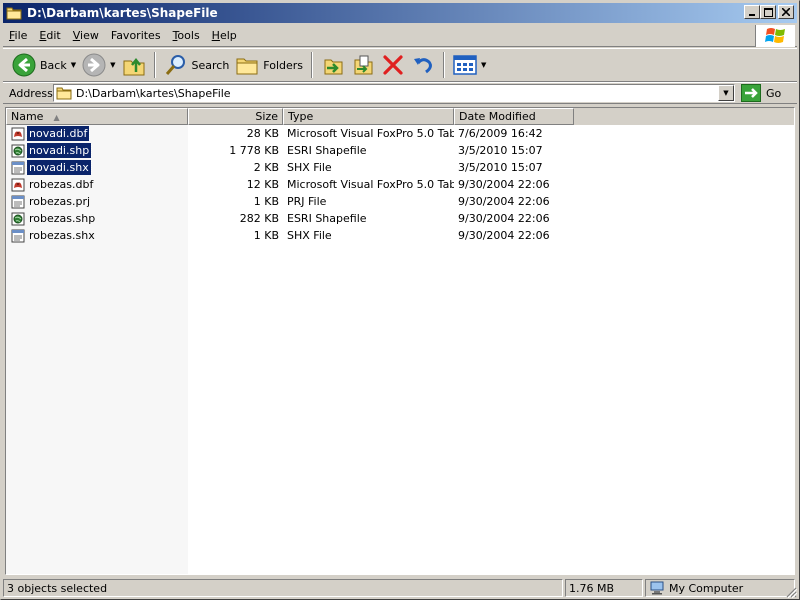 This screenshot has height=600, width=800. I want to click on delete-button, so click(393, 65).